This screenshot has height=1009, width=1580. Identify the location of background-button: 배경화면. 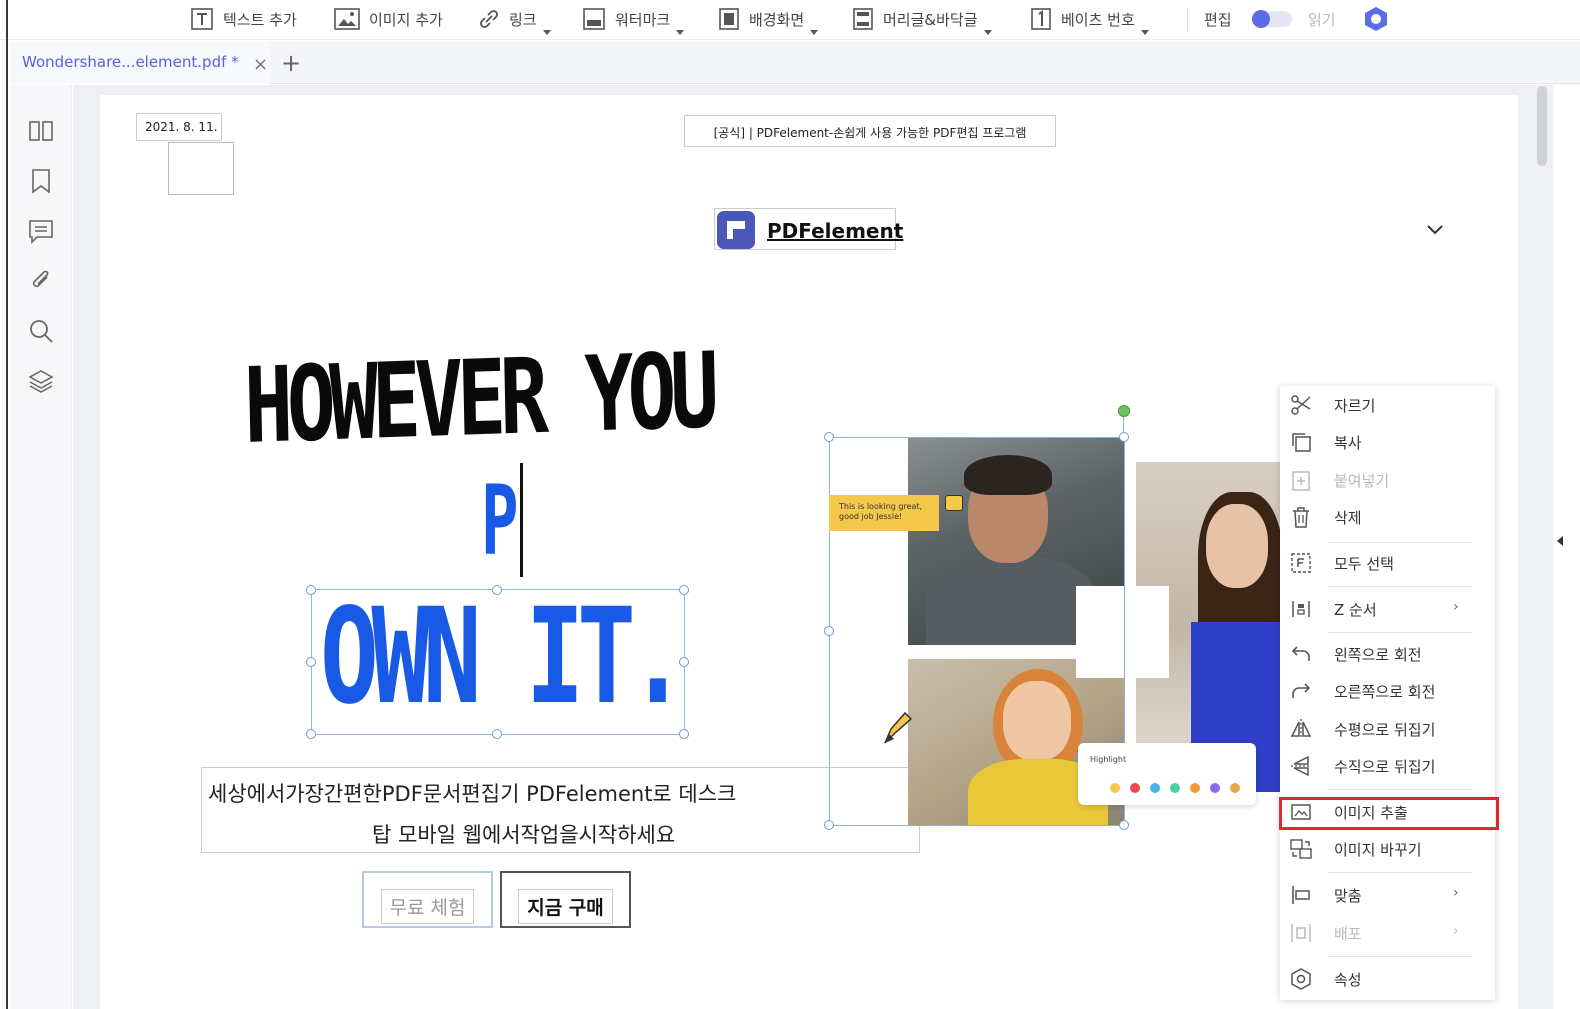
(768, 20).